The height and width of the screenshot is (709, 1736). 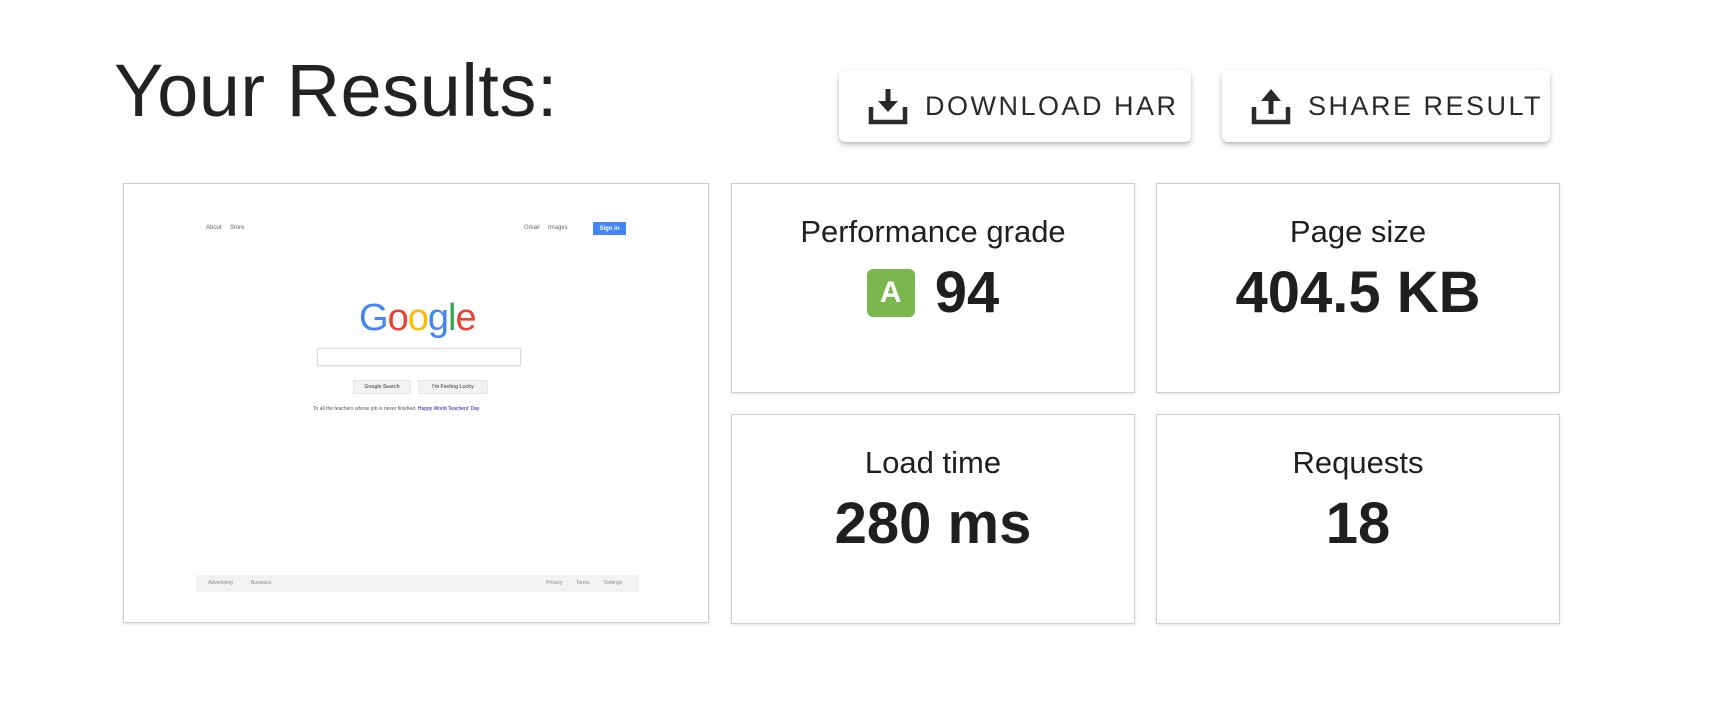 I want to click on mock-link-images: Images, so click(x=558, y=228).